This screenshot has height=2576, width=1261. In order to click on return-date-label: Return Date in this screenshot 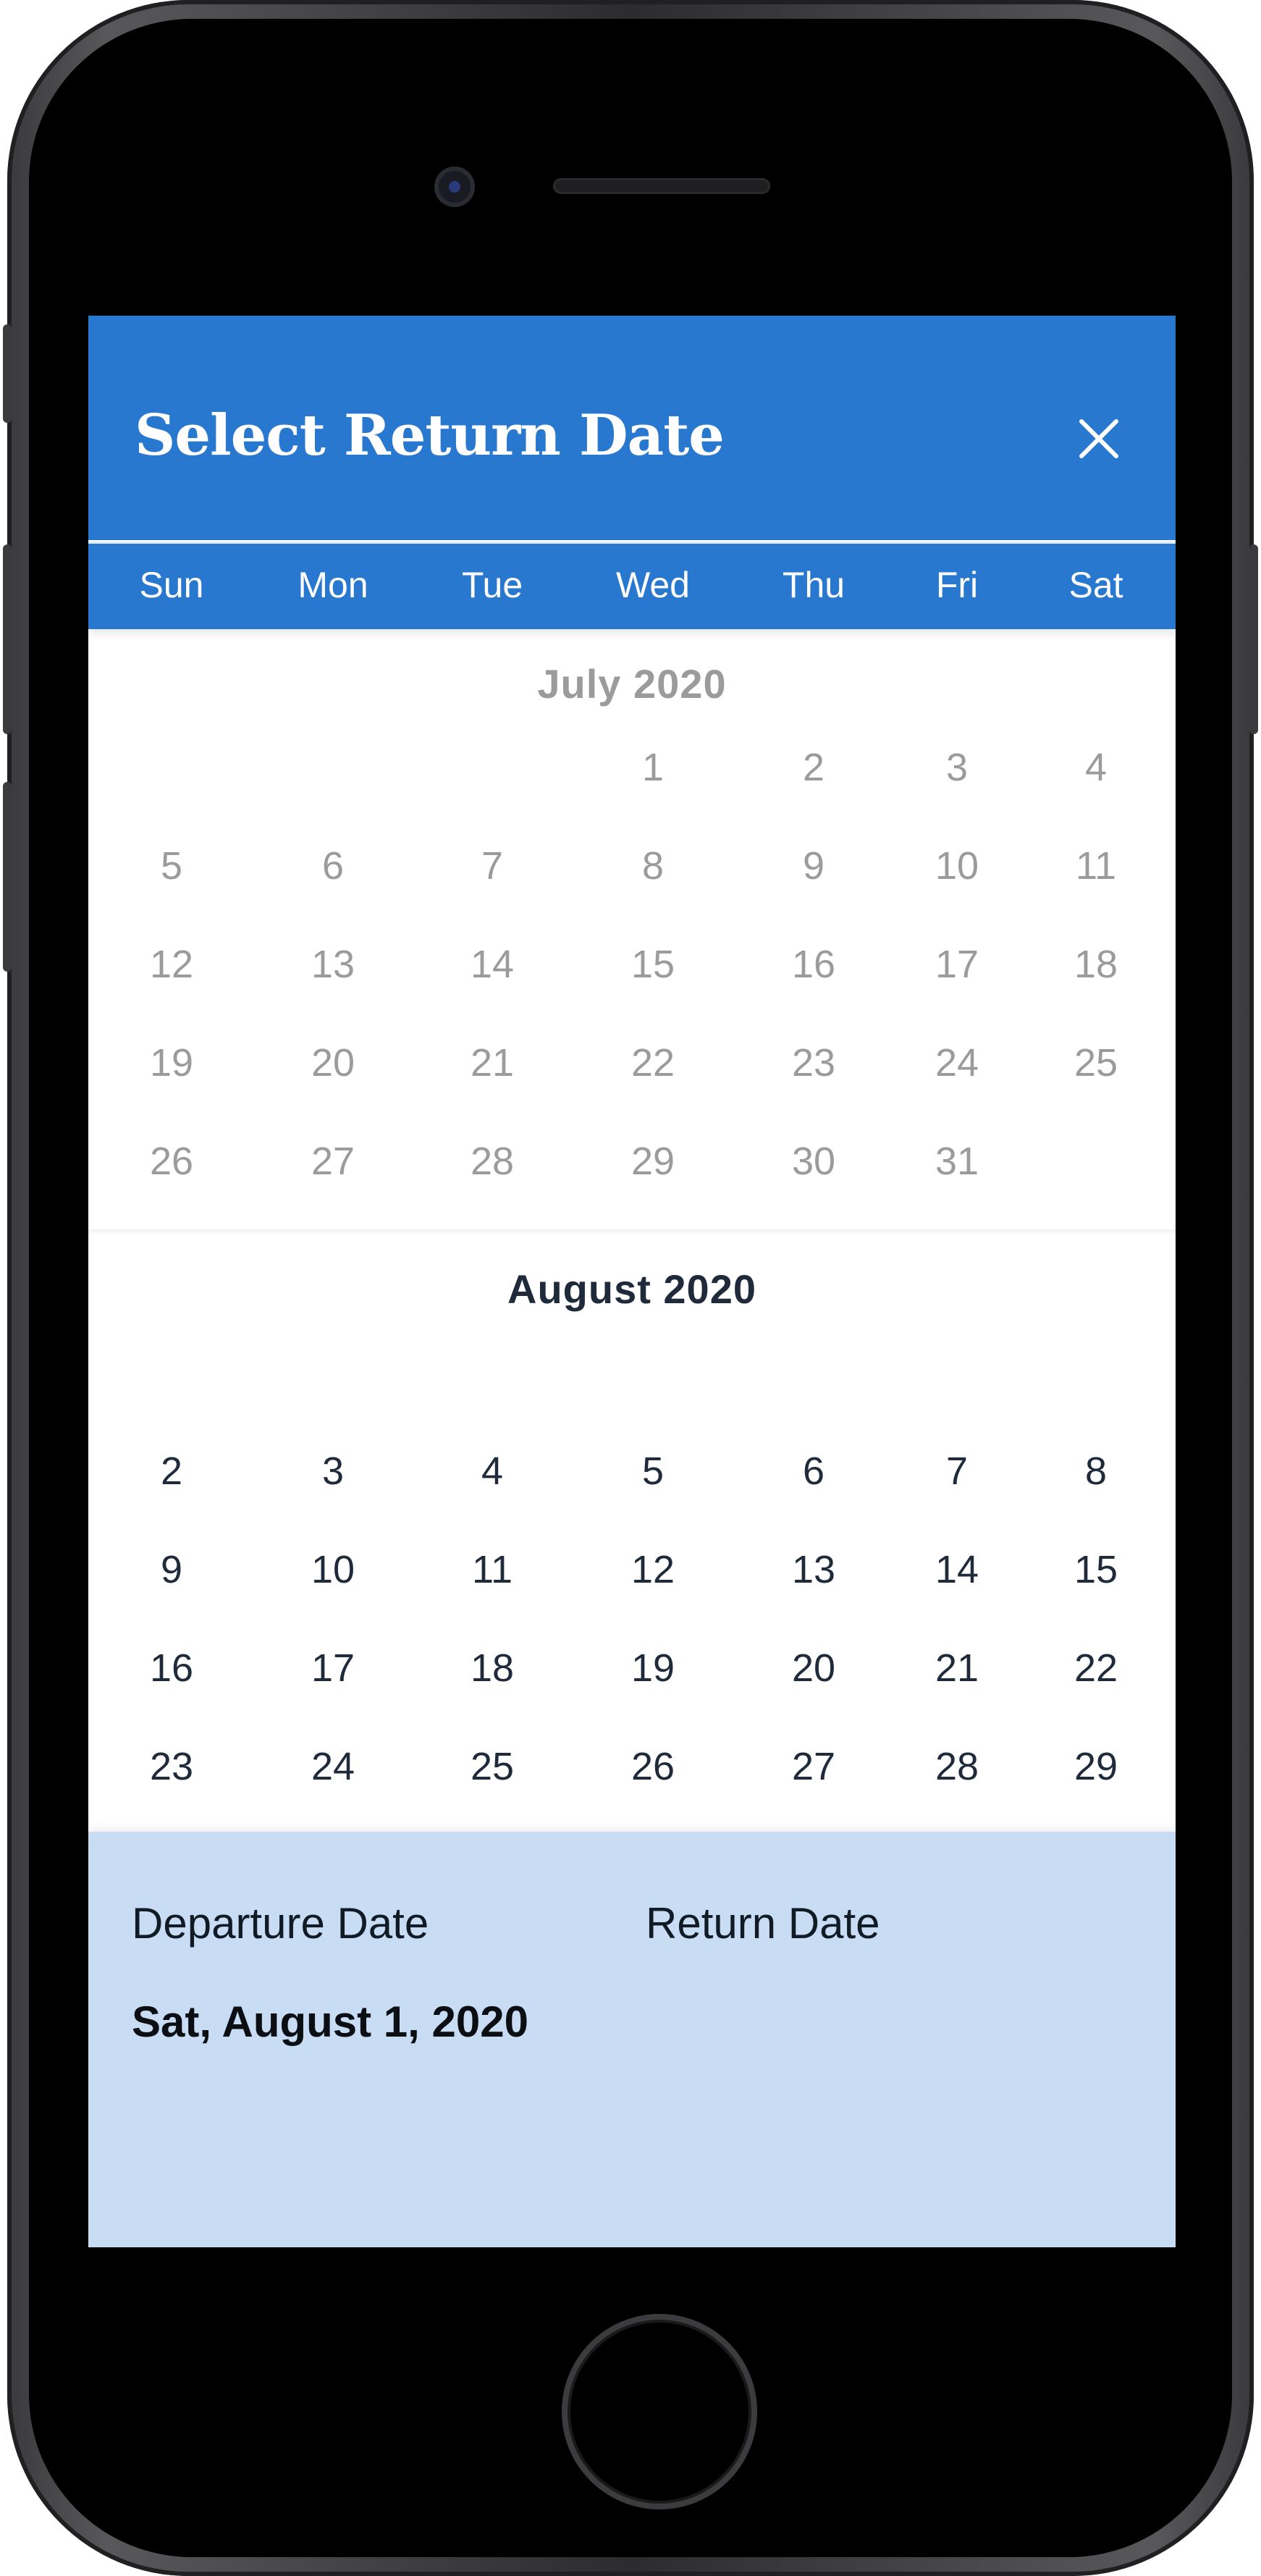, I will do `click(763, 1923)`.